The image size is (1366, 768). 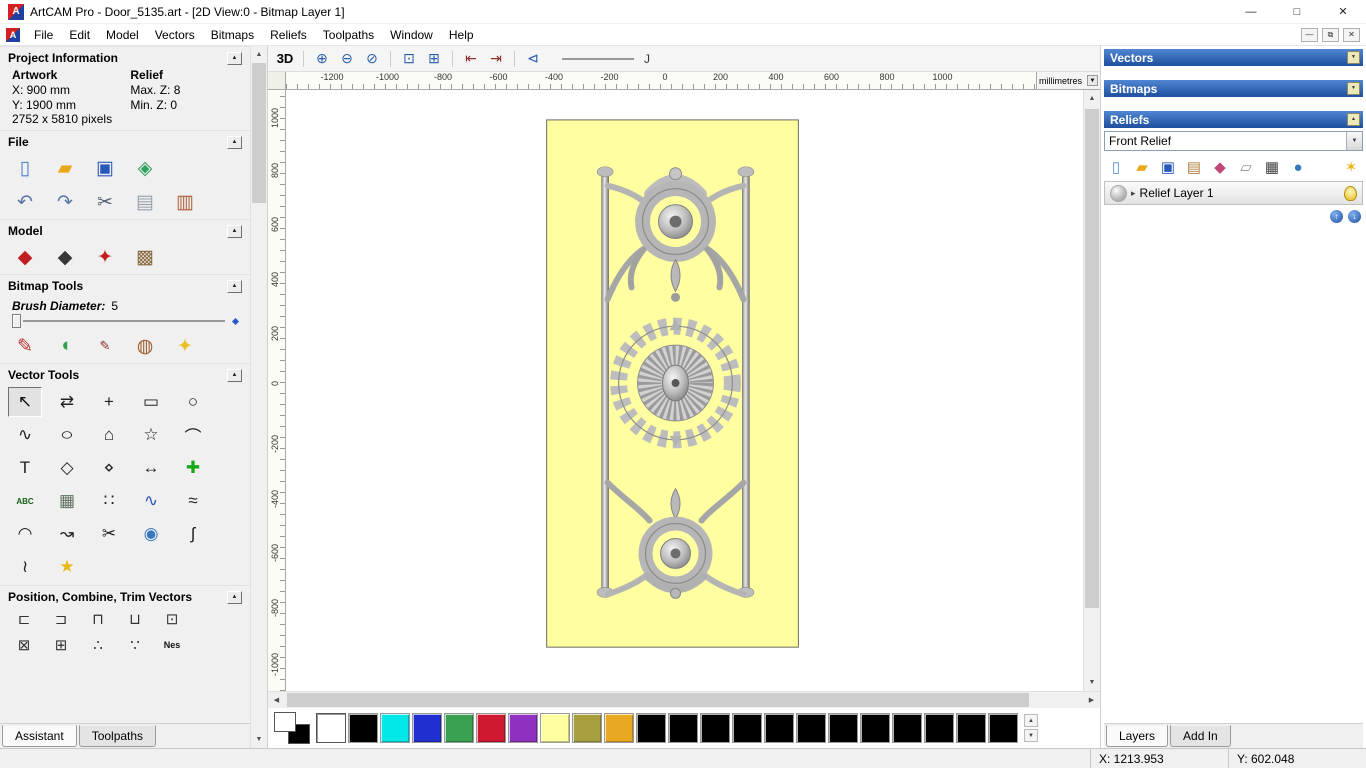 I want to click on smooth-curve-icon: ≈, so click(x=193, y=501).